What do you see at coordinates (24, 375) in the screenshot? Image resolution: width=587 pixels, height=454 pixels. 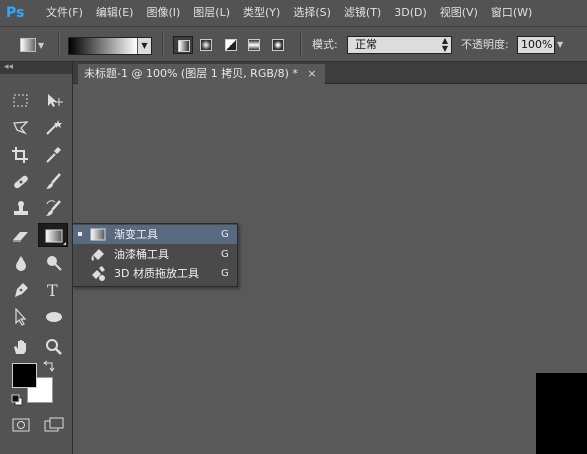 I see `foreground-color-swatch` at bounding box center [24, 375].